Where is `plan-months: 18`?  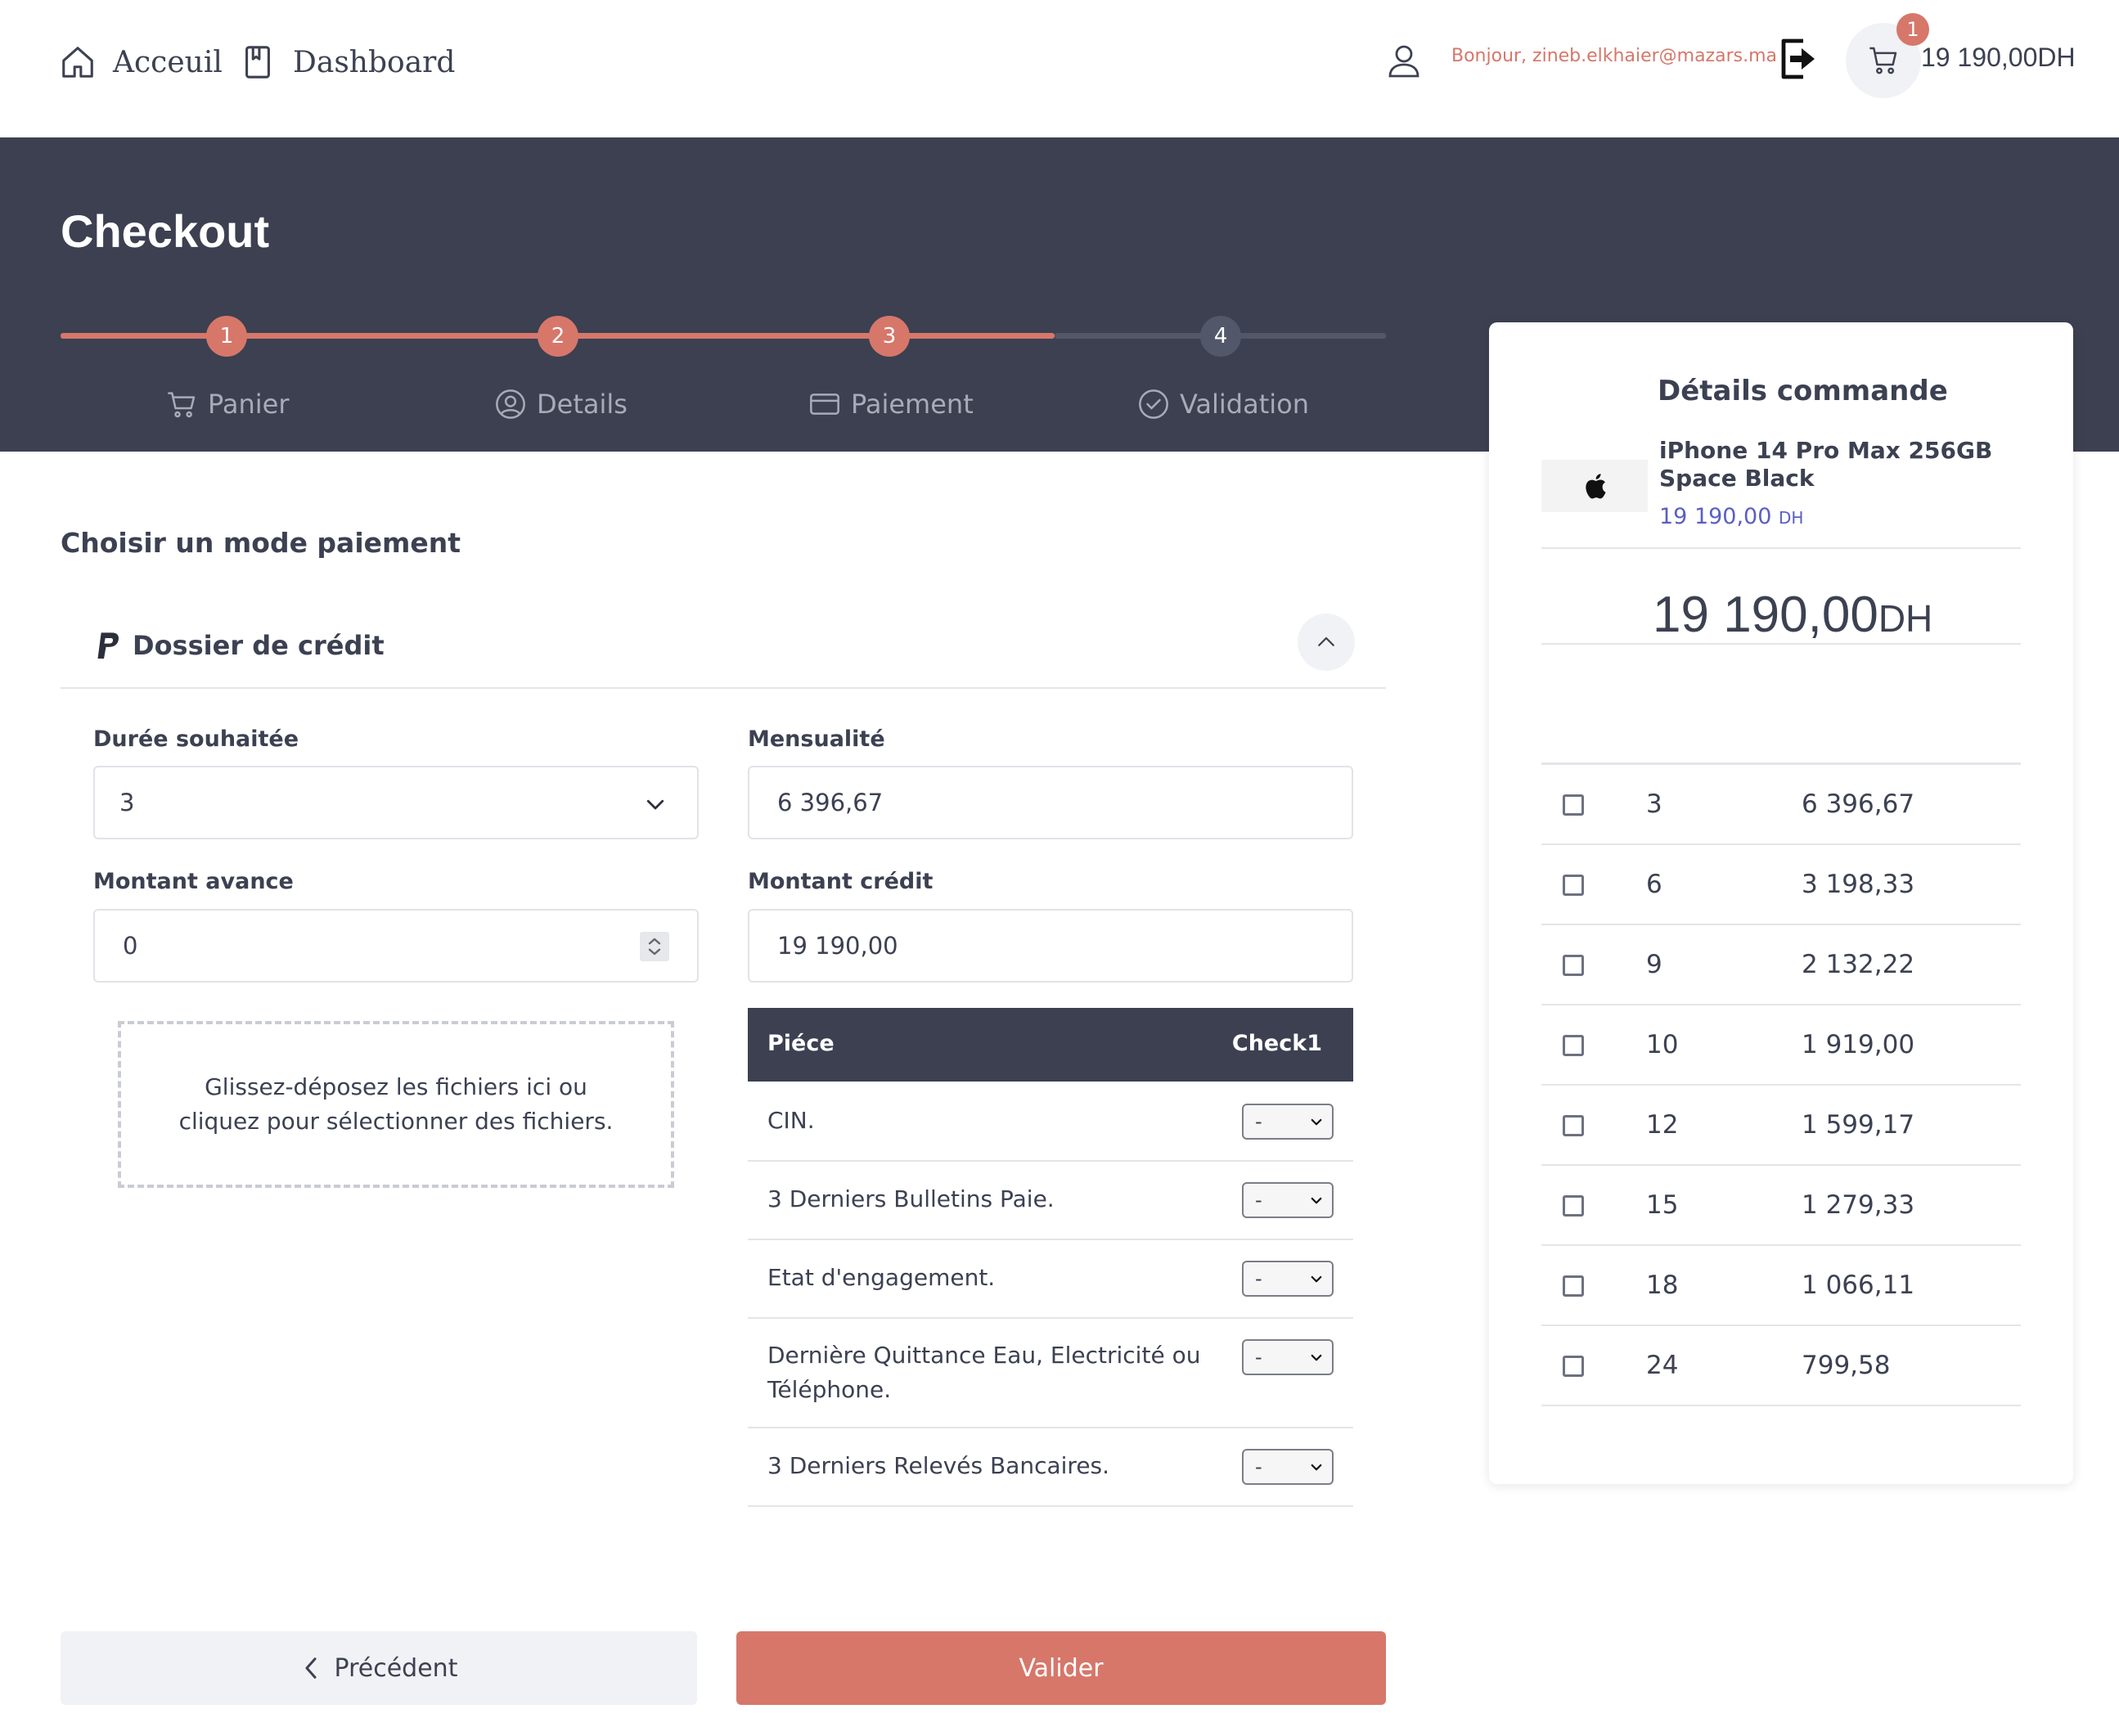 plan-months: 18 is located at coordinates (1662, 1285).